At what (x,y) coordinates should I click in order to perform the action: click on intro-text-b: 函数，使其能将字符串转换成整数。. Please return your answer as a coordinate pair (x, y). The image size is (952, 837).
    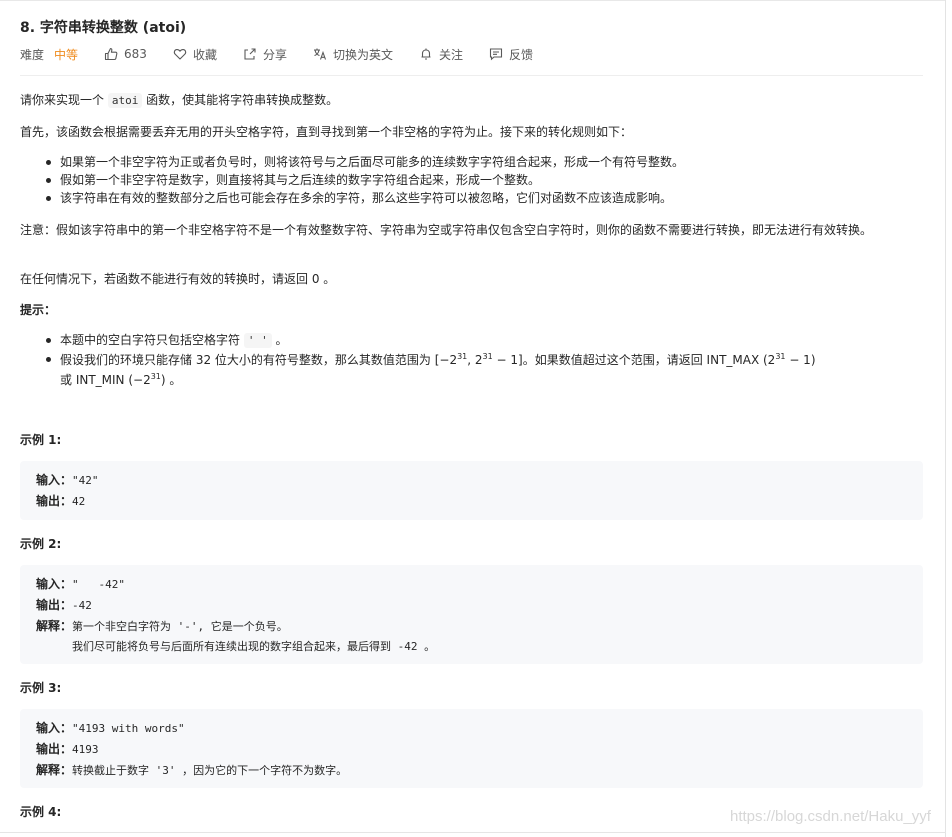
    Looking at the image, I should click on (240, 100).